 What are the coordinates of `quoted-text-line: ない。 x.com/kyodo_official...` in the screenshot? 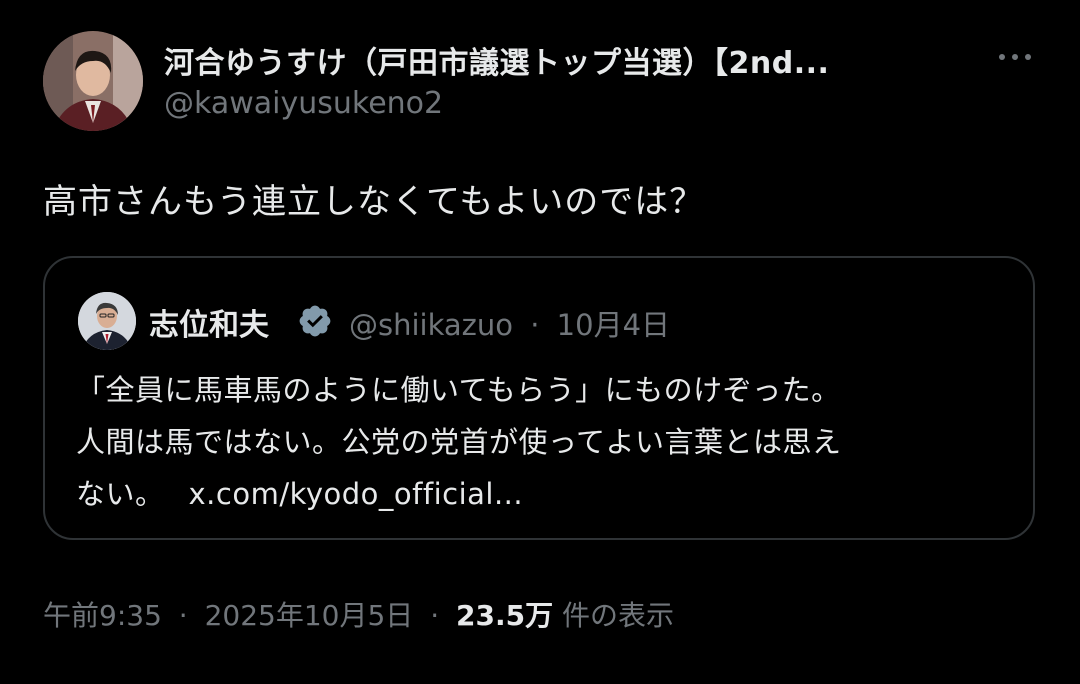 It's located at (459, 494).